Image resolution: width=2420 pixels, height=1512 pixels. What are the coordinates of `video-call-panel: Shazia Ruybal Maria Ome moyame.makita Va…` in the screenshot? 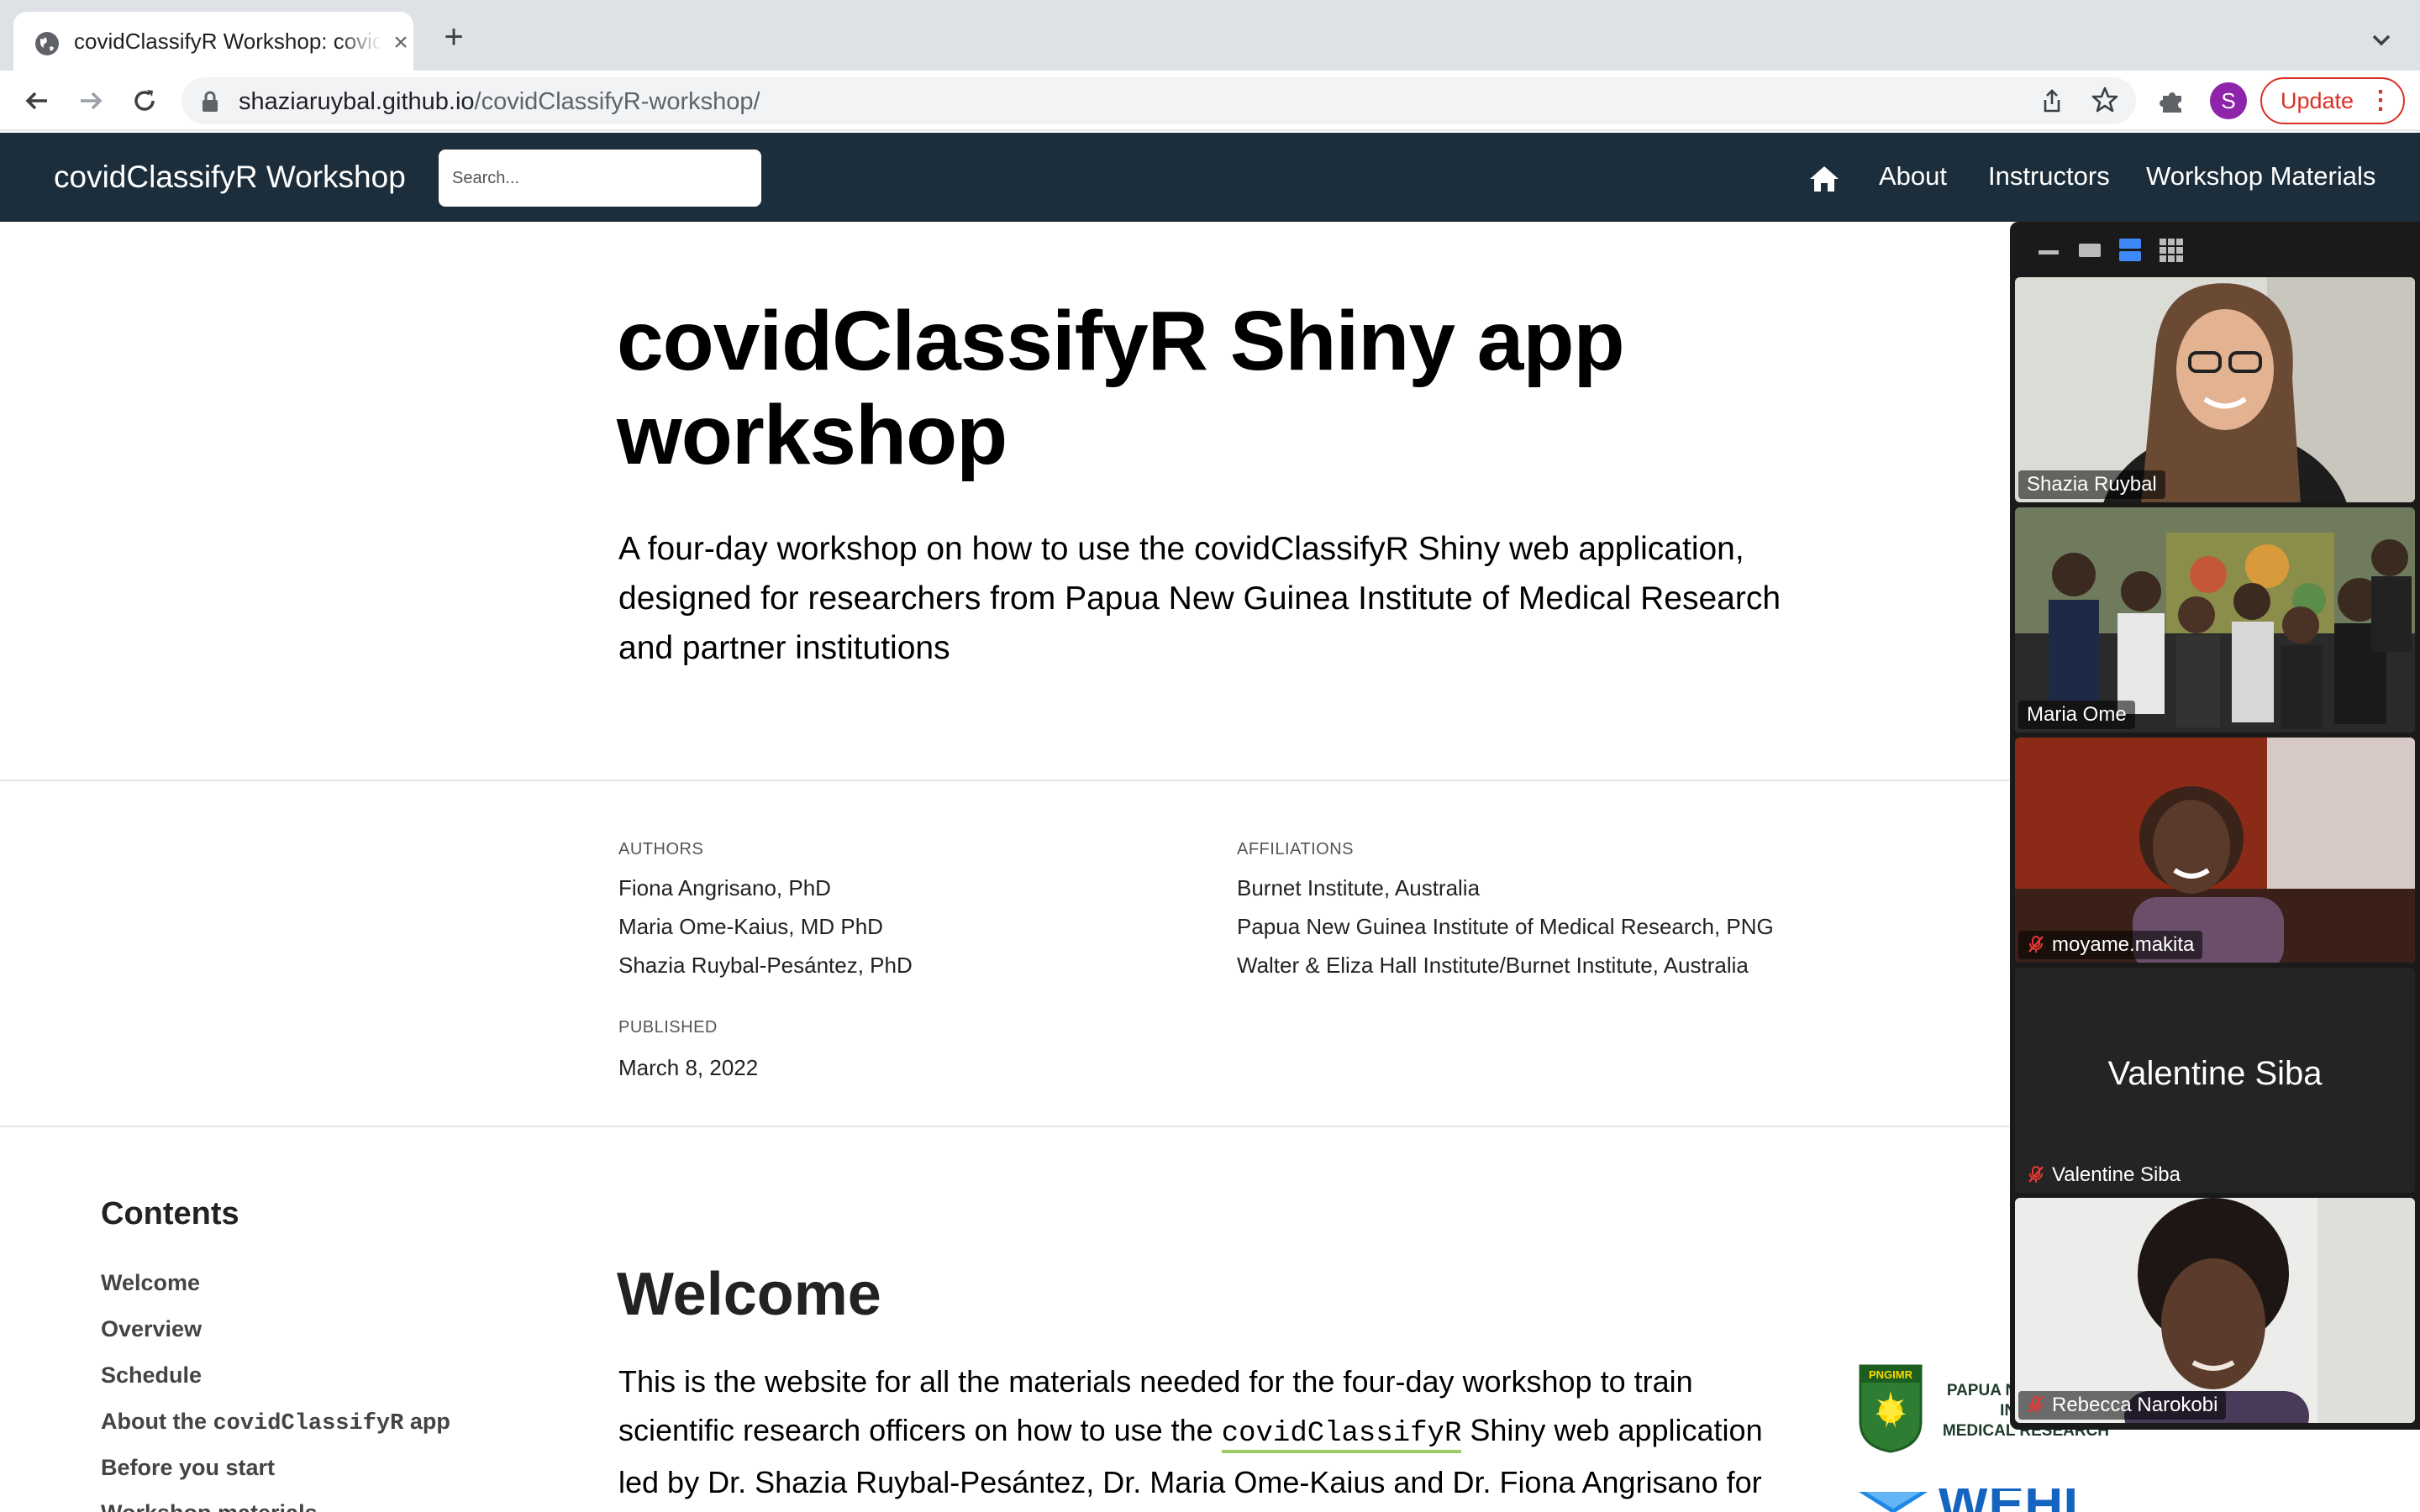 It's located at (2215, 826).